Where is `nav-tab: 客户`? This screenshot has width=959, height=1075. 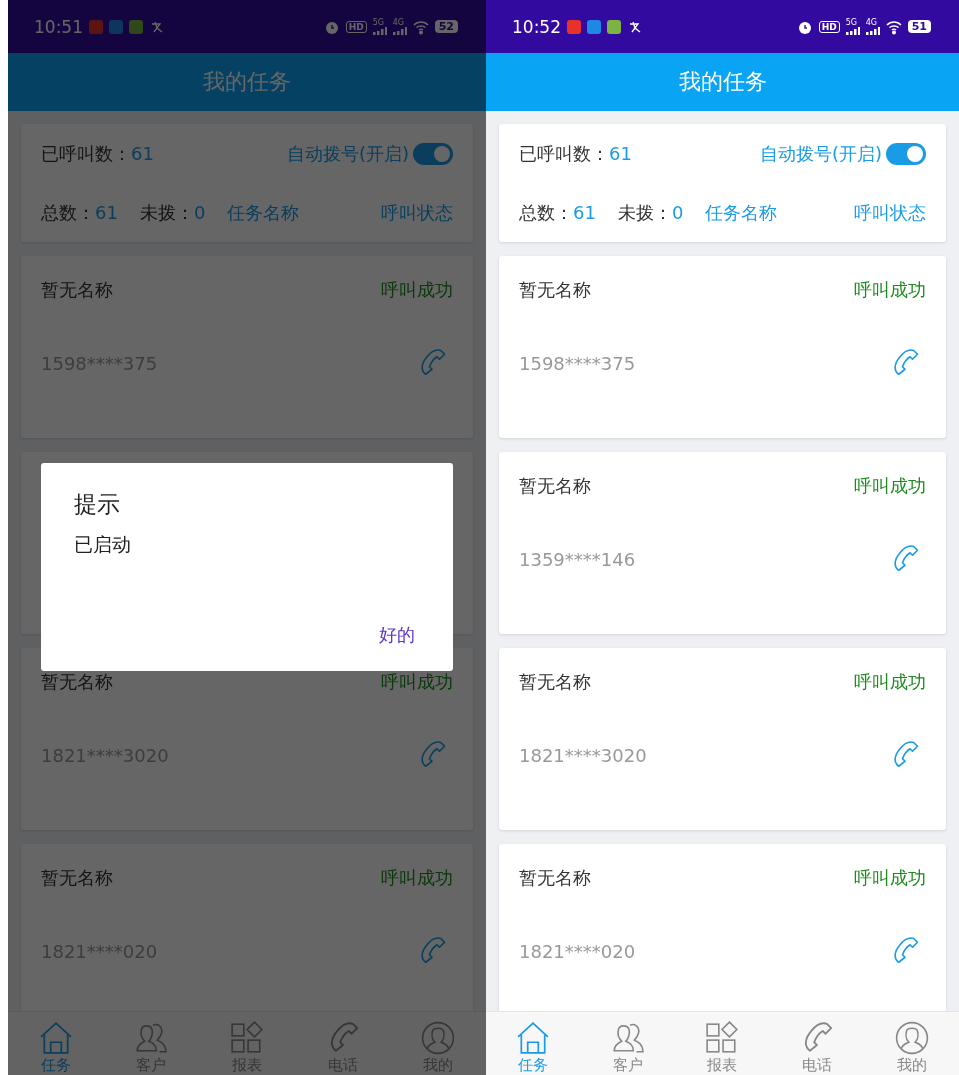
nav-tab: 客户 is located at coordinates (627, 1048).